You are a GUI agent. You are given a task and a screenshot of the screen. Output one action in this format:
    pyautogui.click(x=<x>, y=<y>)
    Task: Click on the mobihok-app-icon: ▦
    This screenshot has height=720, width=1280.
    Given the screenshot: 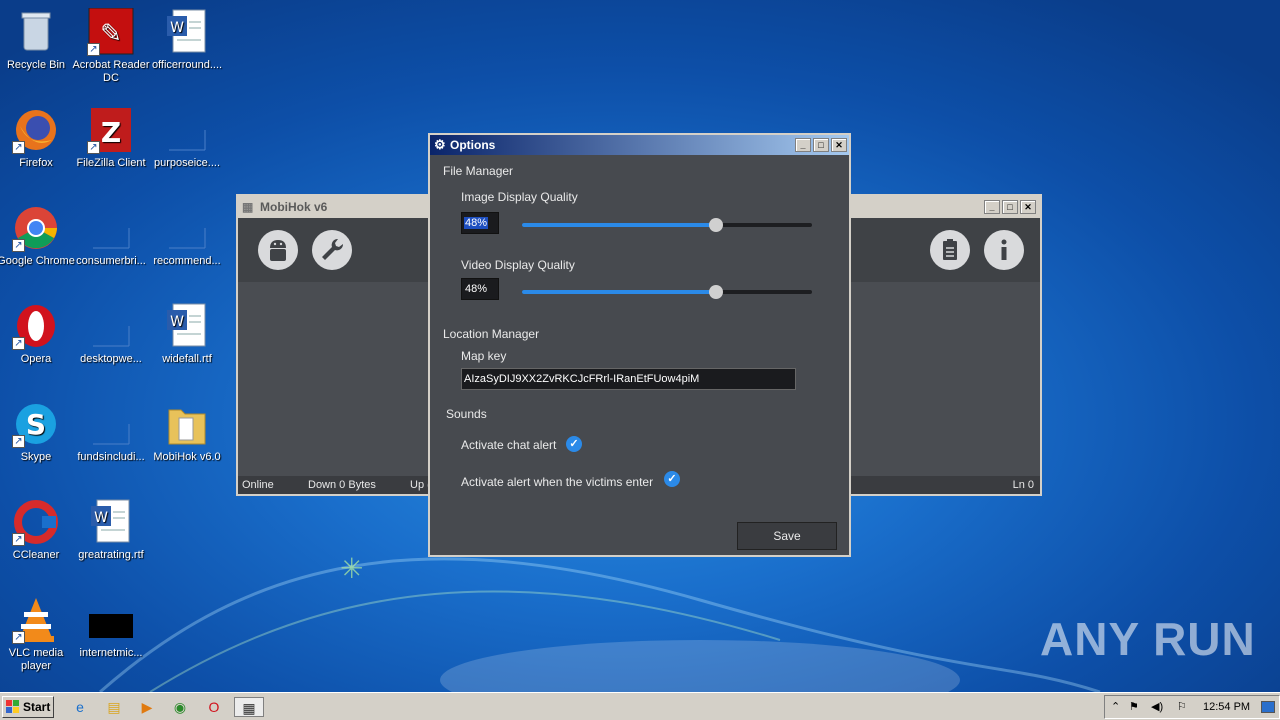 What is the action you would take?
    pyautogui.click(x=248, y=207)
    